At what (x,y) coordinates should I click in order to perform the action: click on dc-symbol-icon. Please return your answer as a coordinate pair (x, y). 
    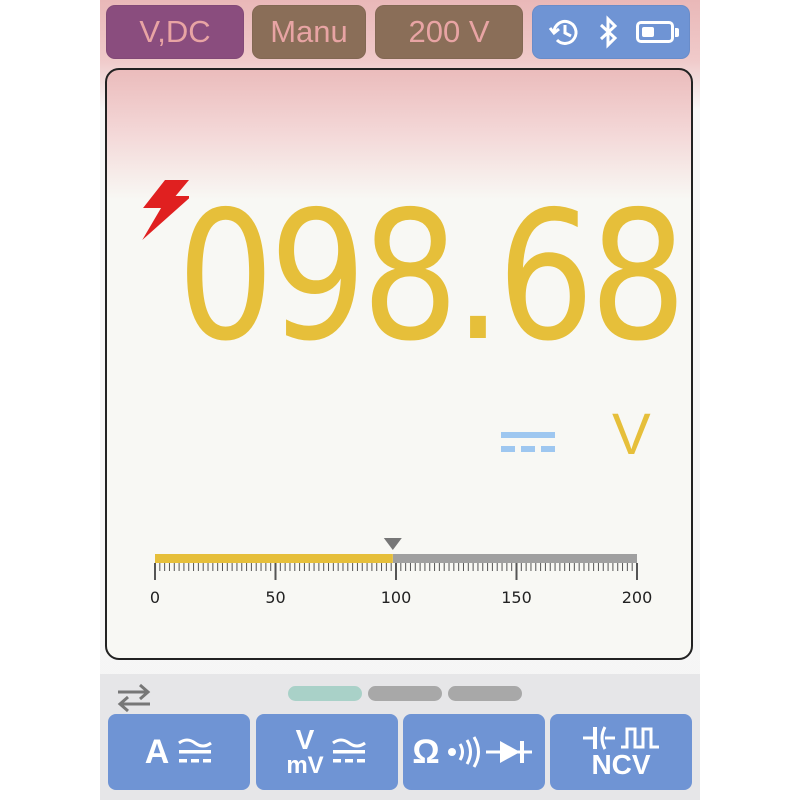
    Looking at the image, I should click on (528, 442).